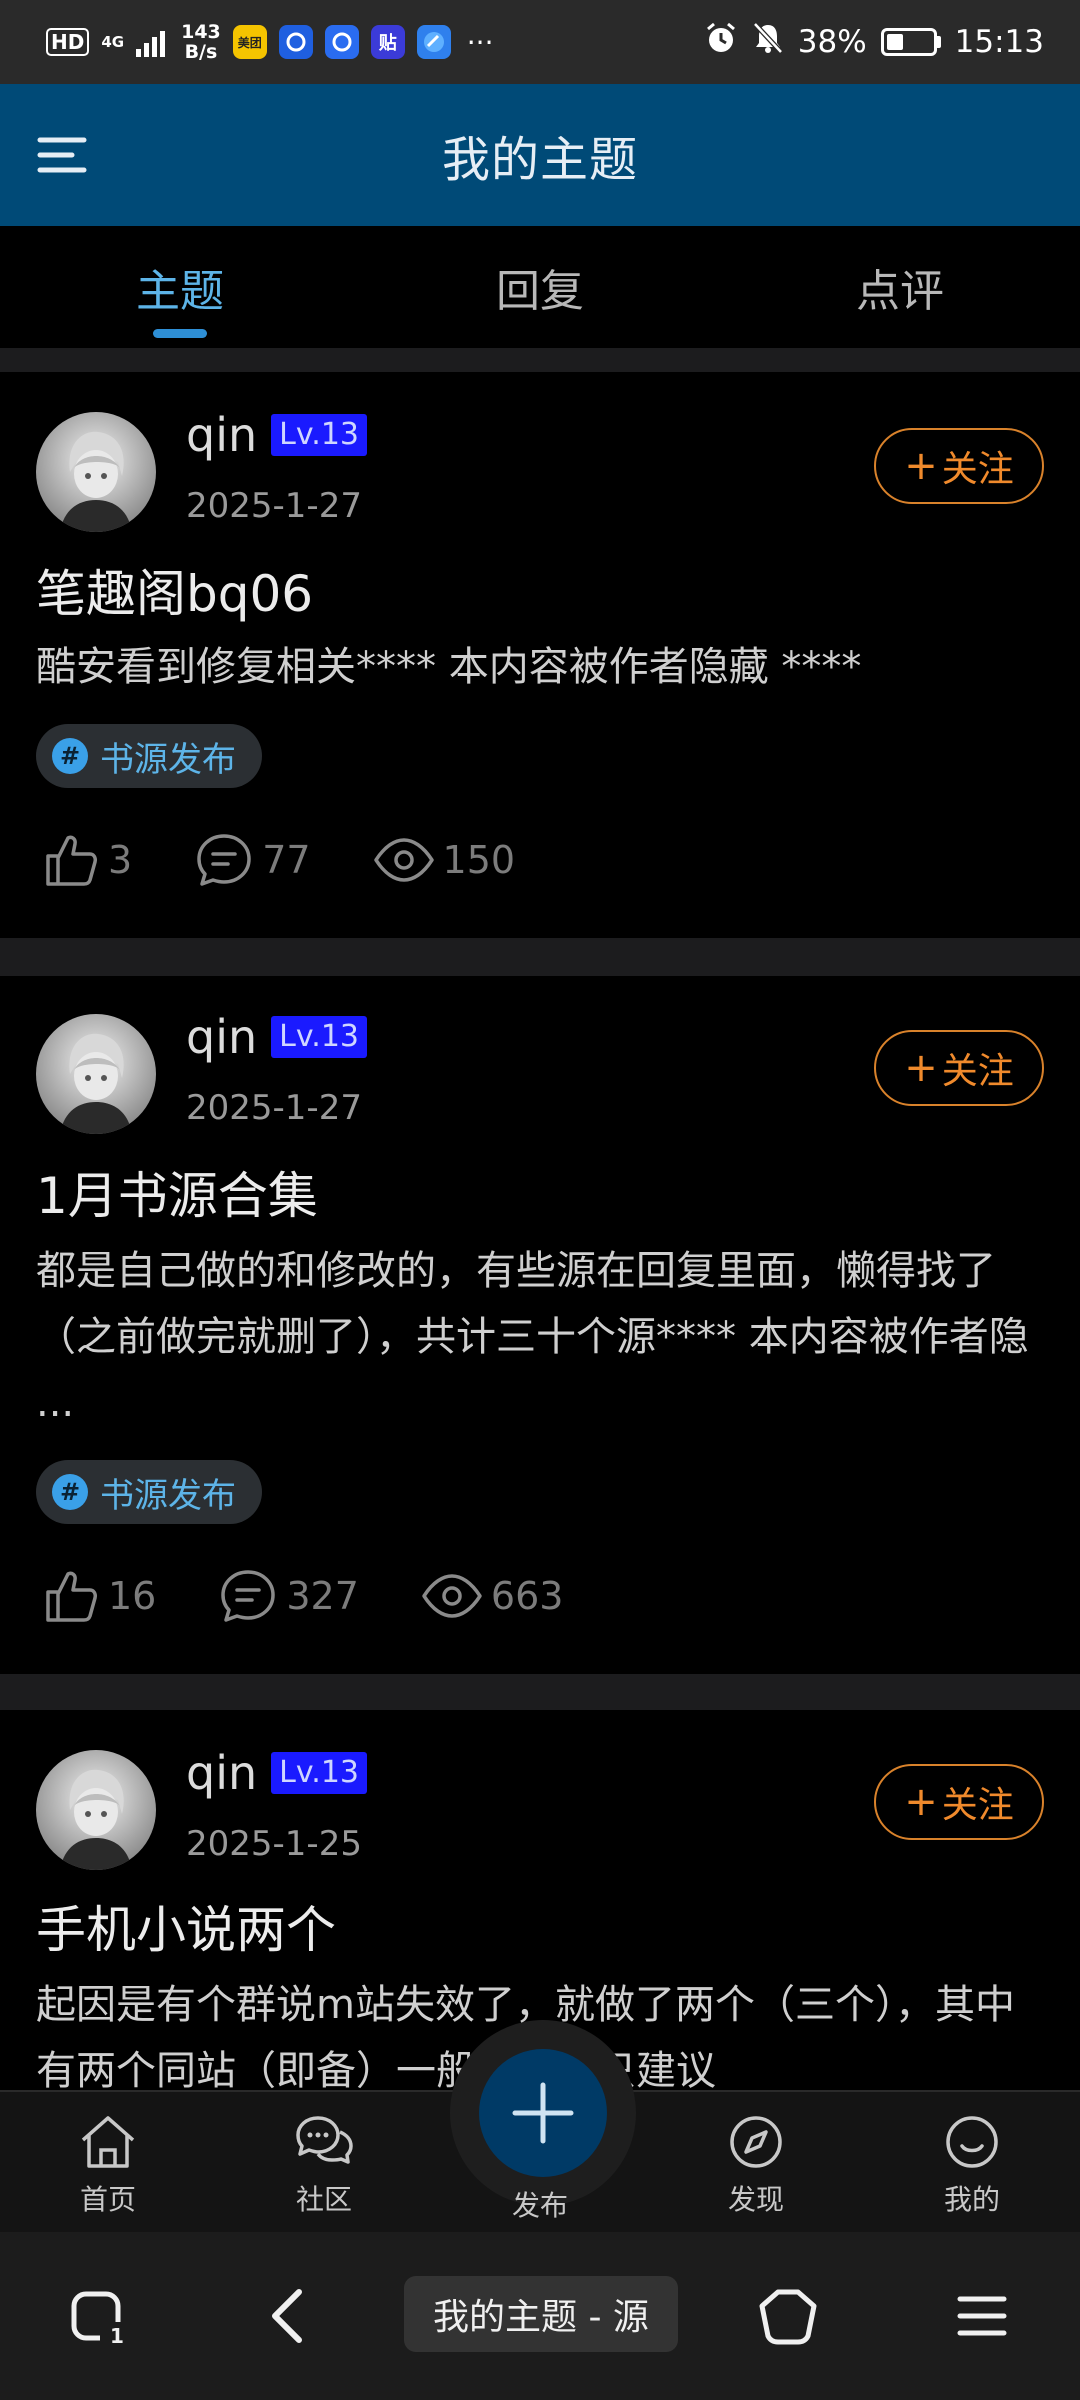  I want to click on smiley-icon, so click(972, 2142).